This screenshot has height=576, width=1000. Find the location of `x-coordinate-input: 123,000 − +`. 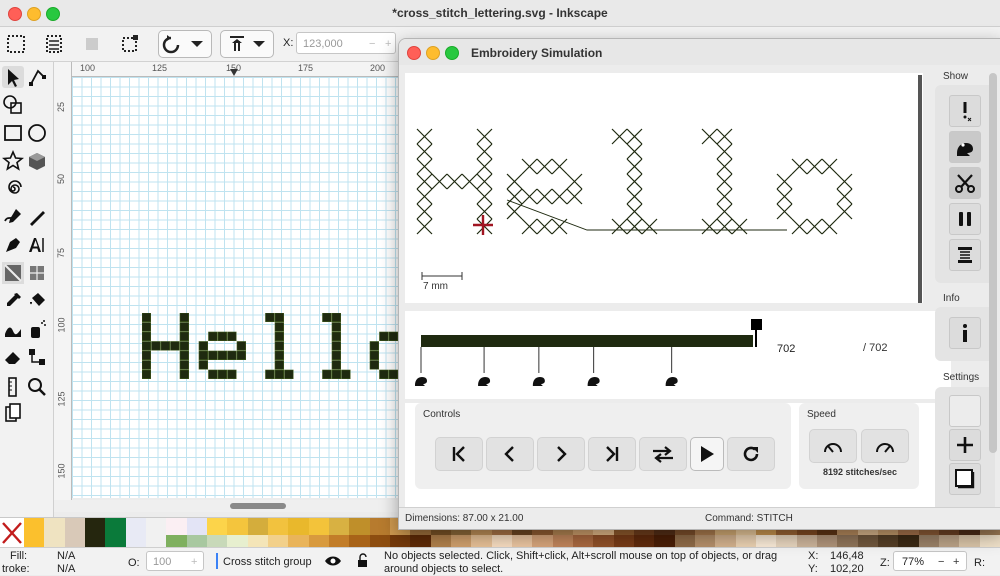

x-coordinate-input: 123,000 − + is located at coordinates (346, 43).